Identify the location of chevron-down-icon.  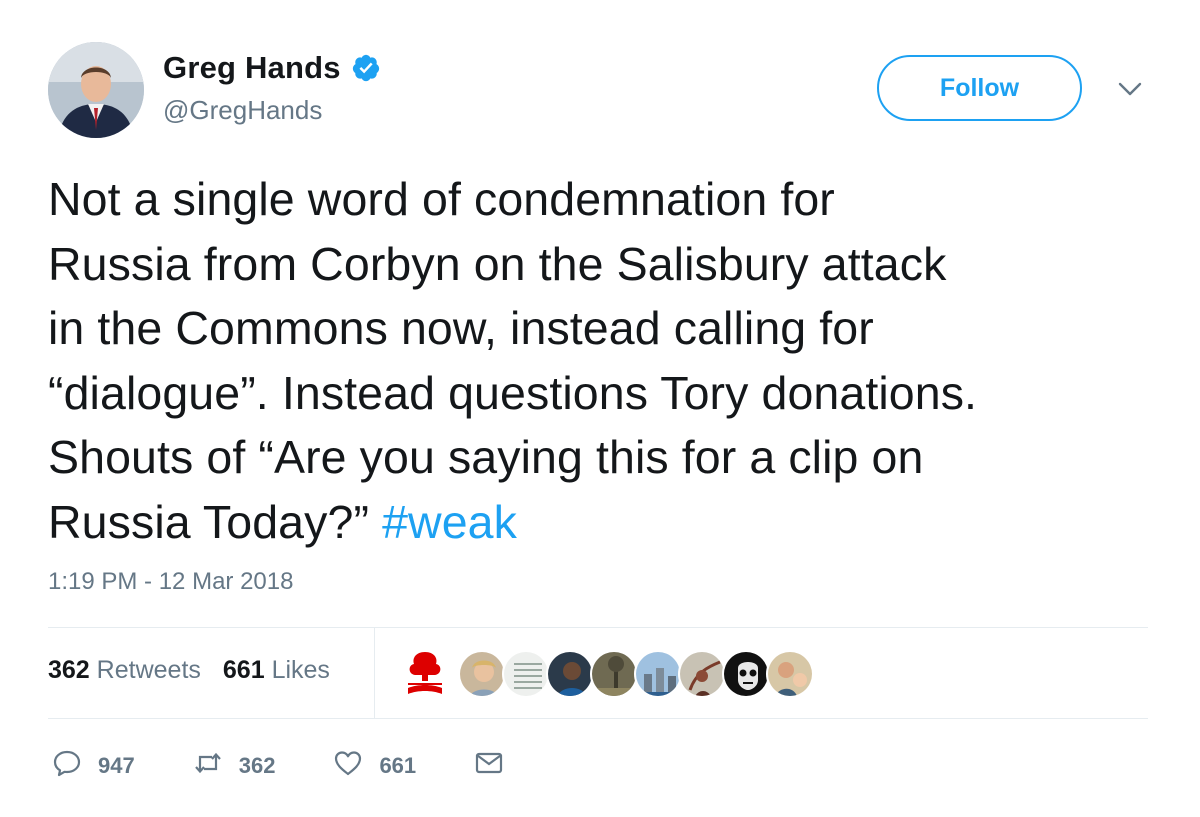
(1130, 89).